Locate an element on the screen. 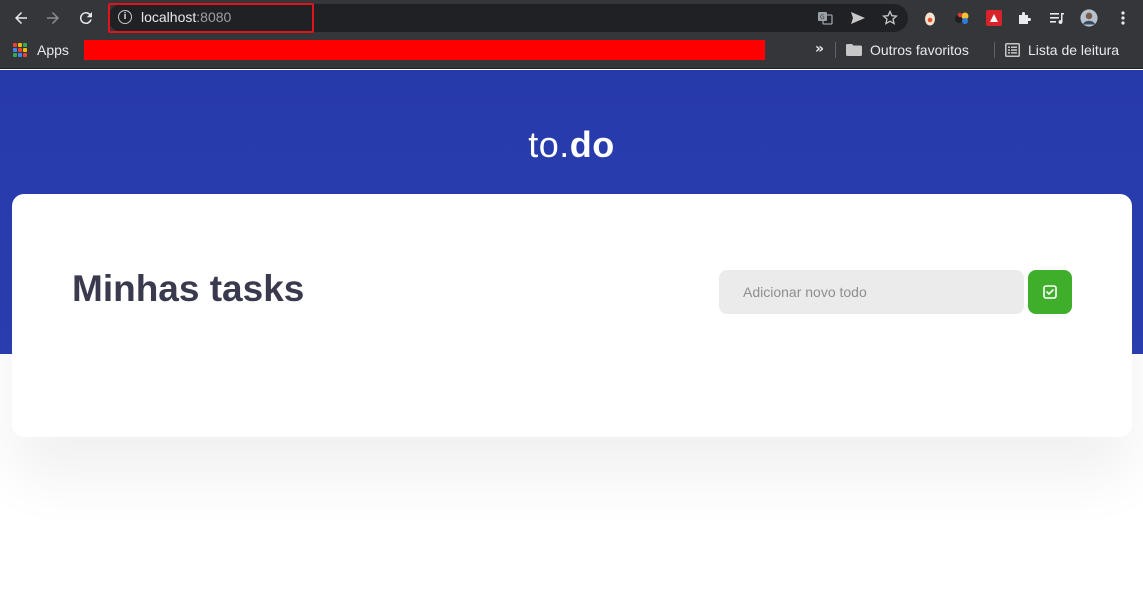 This screenshot has height=603, width=1143. star-icon is located at coordinates (890, 17).